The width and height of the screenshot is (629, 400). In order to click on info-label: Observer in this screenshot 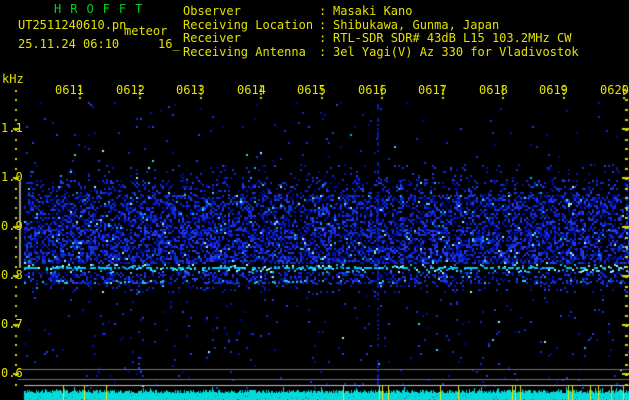, I will do `click(212, 11)`.